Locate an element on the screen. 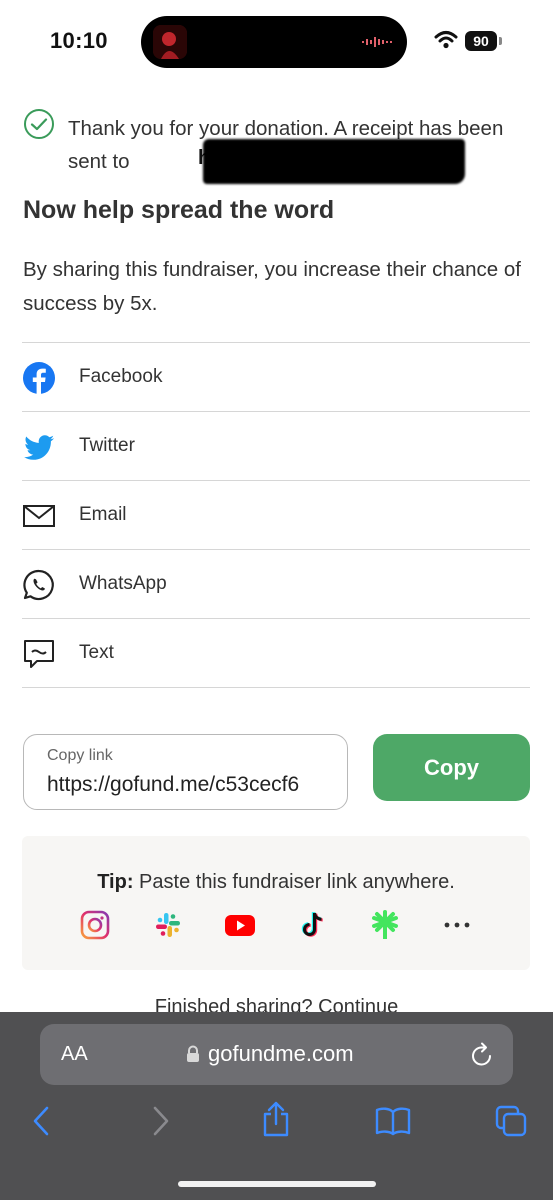 This screenshot has height=1200, width=553. share-text-label: Text is located at coordinates (96, 652).